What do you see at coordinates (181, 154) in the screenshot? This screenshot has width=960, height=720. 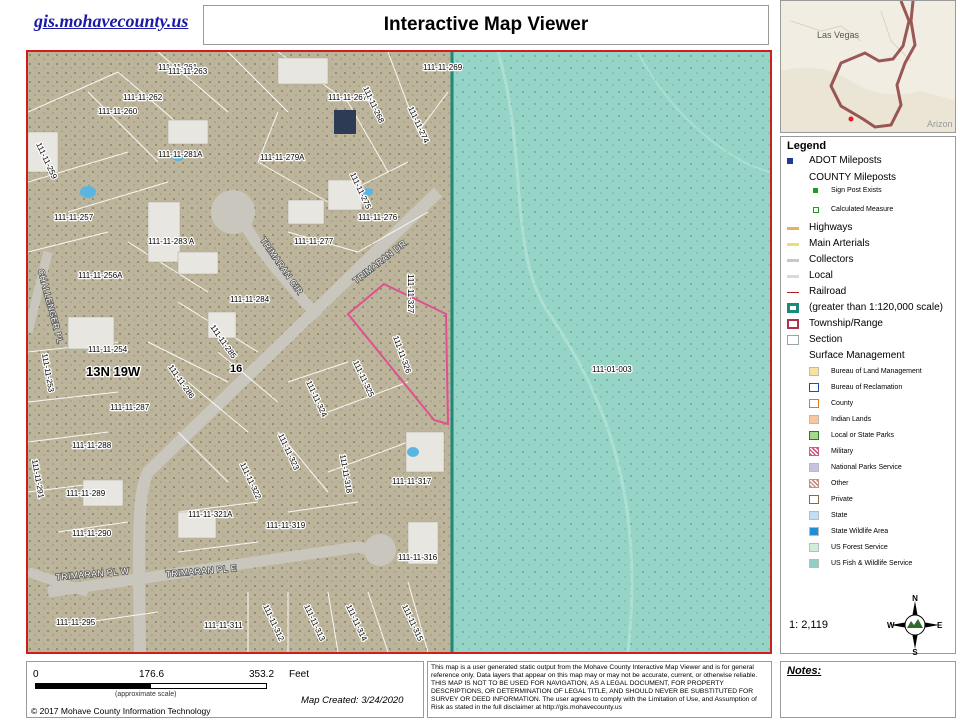 I see `parcel-label: 111-11-281A` at bounding box center [181, 154].